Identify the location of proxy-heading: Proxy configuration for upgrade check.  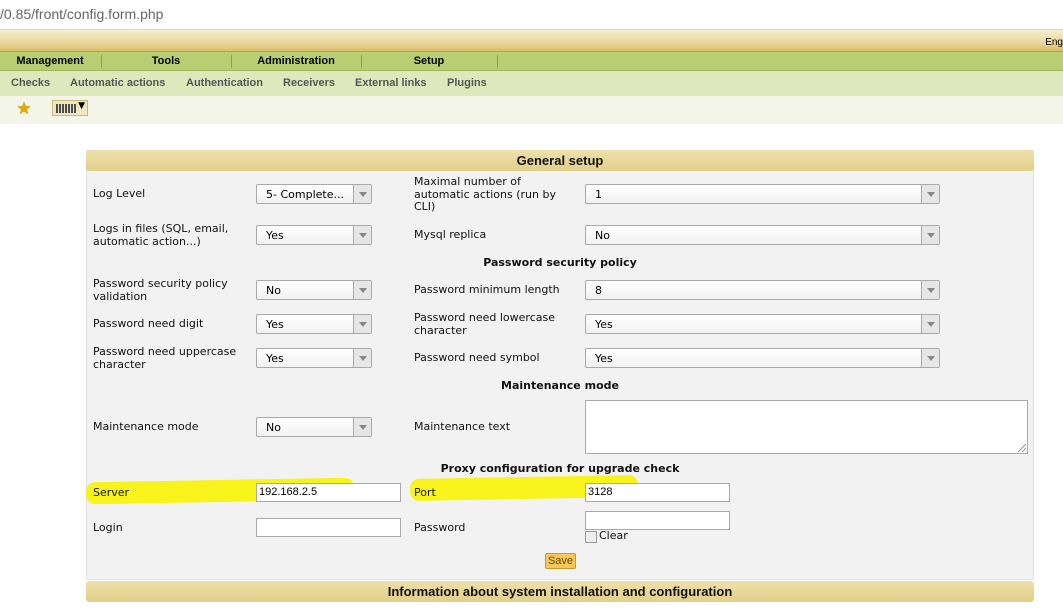
(560, 468).